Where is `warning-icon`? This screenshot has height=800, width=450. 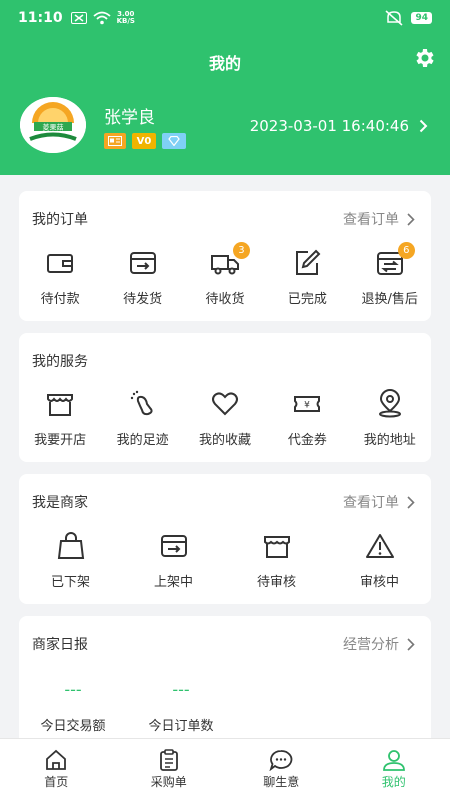
warning-icon is located at coordinates (379, 546).